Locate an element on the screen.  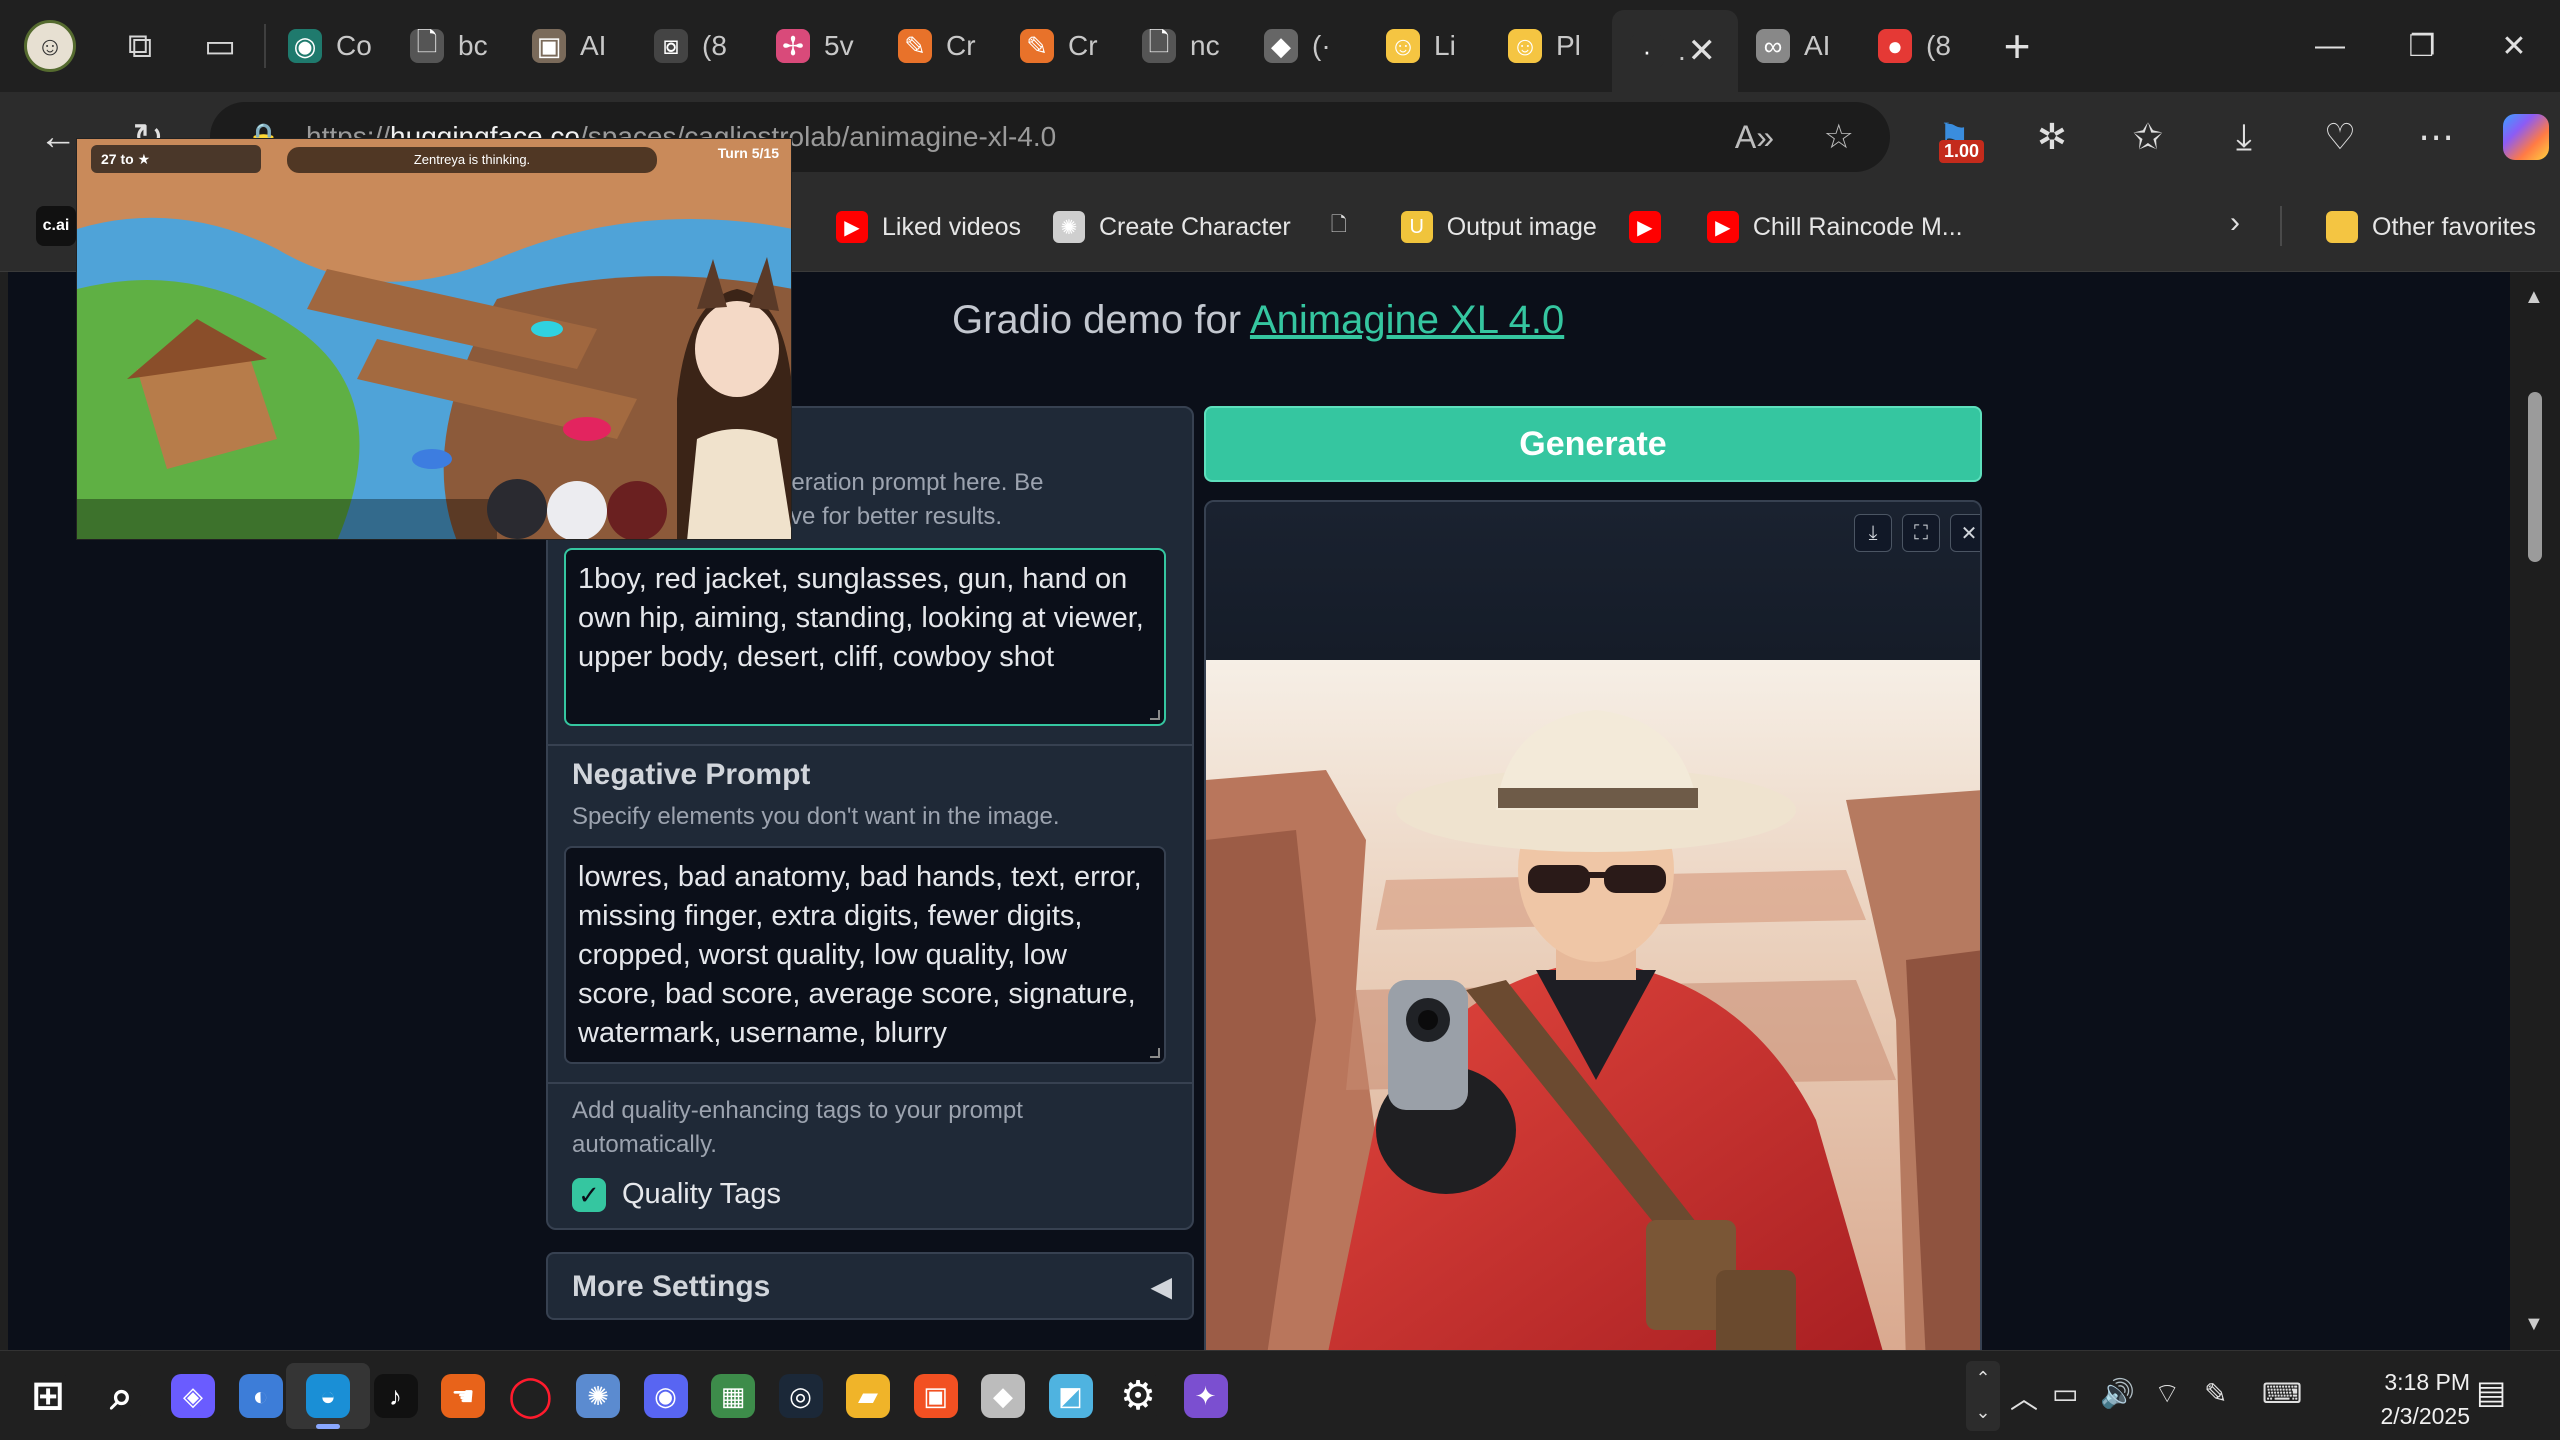
taskbar-scroll-control: ⌃ ⌄ is located at coordinates (1983, 1396).